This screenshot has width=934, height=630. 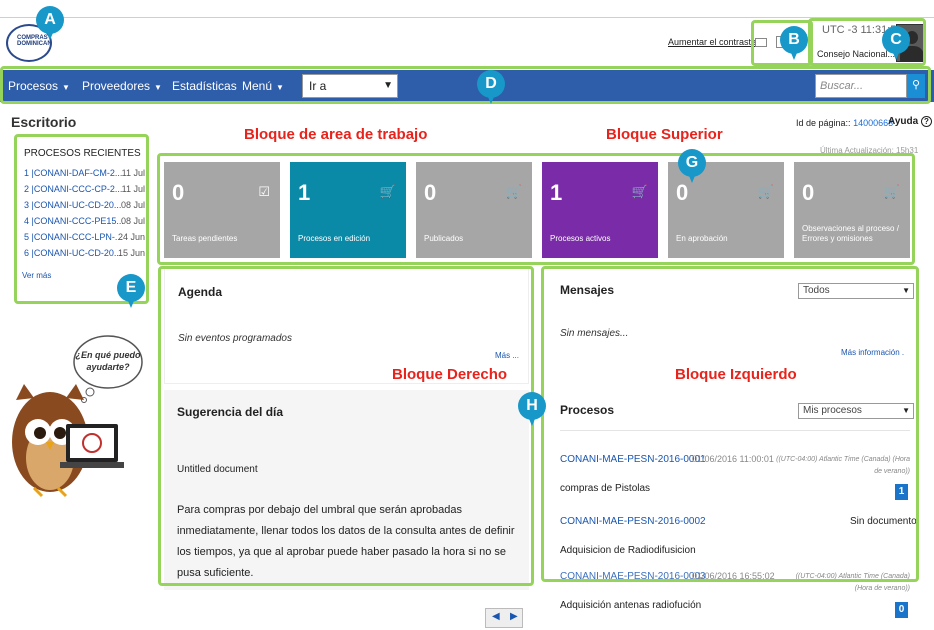 What do you see at coordinates (736, 374) in the screenshot?
I see `label-izquierdo: Bloque Izquierdo` at bounding box center [736, 374].